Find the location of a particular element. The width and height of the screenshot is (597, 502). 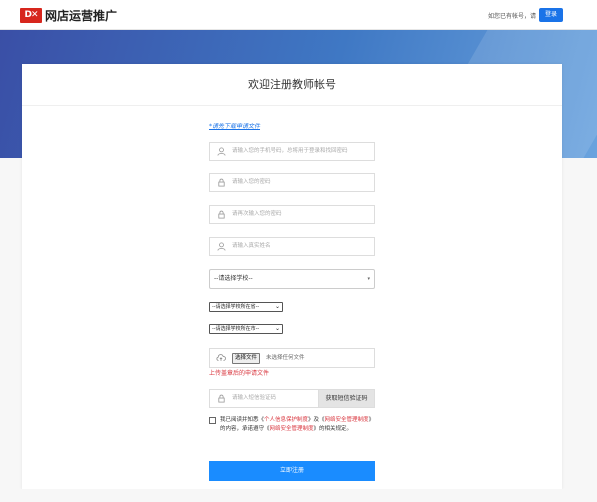

top-navigation-bar: D✕ 网店运营推广 如您已有帐号，请 登录 is located at coordinates (298, 15).